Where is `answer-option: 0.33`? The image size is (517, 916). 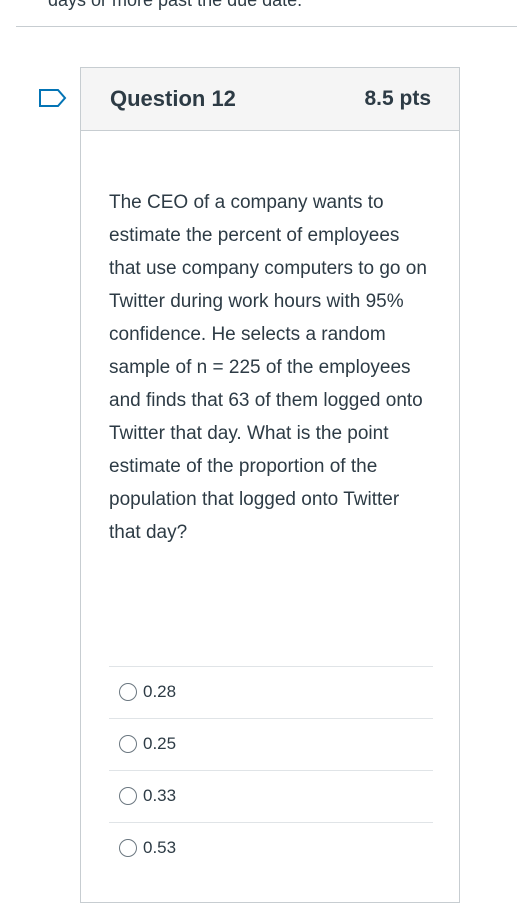
answer-option: 0.33 is located at coordinates (271, 796).